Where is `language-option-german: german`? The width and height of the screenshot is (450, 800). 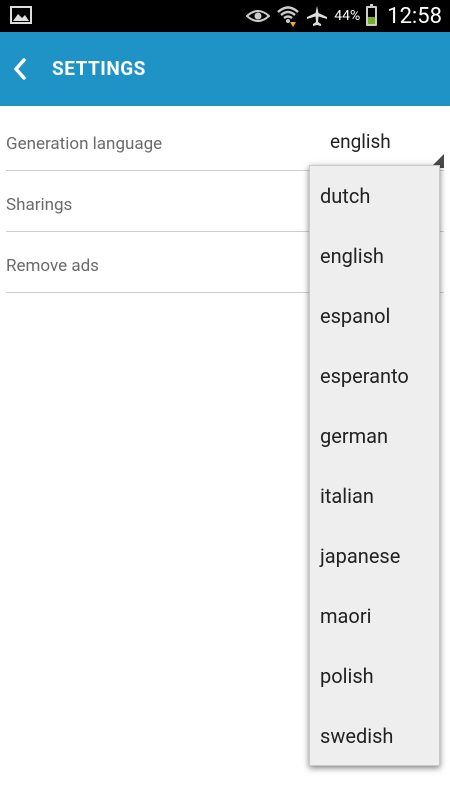
language-option-german: german is located at coordinates (374, 436).